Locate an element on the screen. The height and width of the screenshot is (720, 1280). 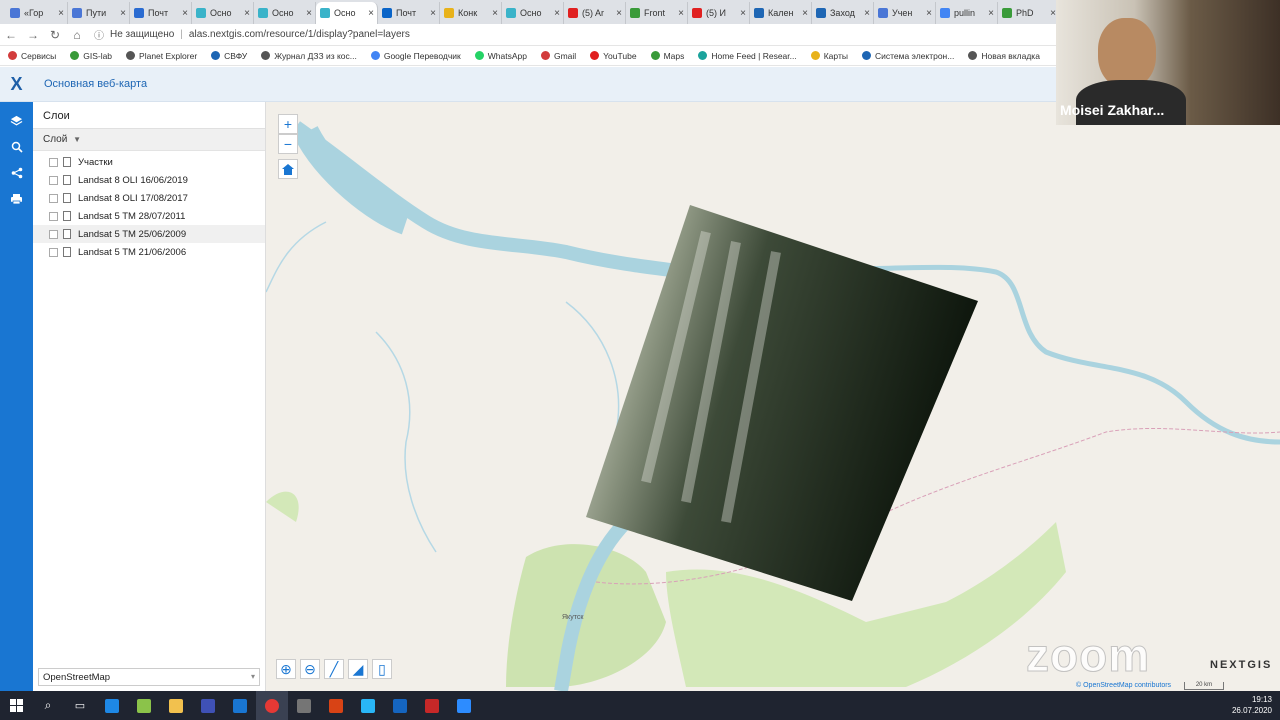
measure-distance-icon: ╱ is located at coordinates (334, 669).